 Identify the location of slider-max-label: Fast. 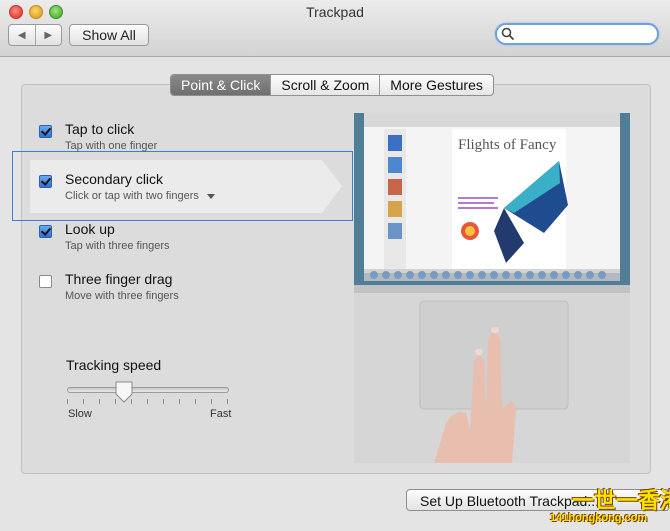
(221, 414).